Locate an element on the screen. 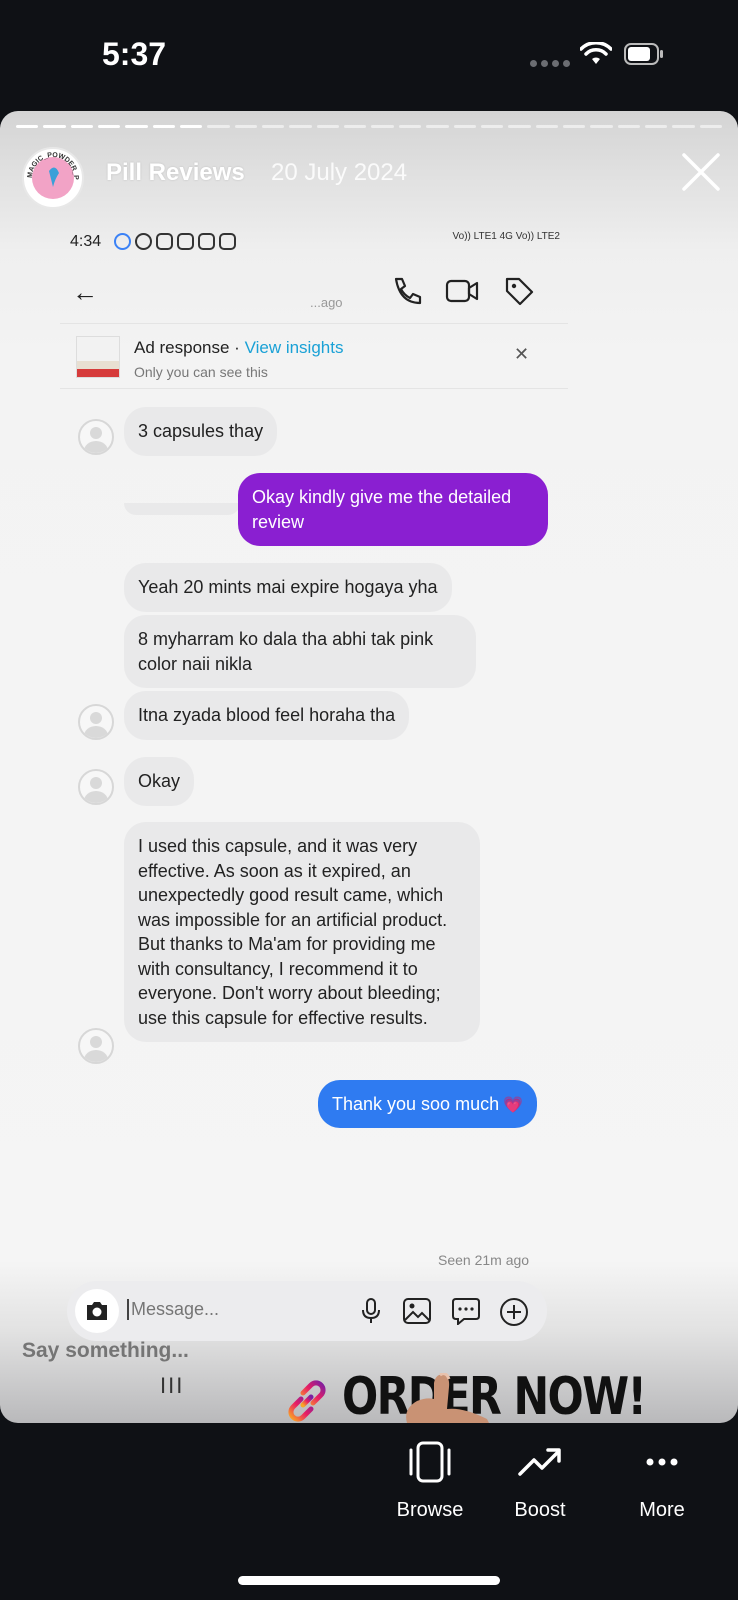 Image resolution: width=738 pixels, height=1600 pixels. message-composer is located at coordinates (307, 1311).